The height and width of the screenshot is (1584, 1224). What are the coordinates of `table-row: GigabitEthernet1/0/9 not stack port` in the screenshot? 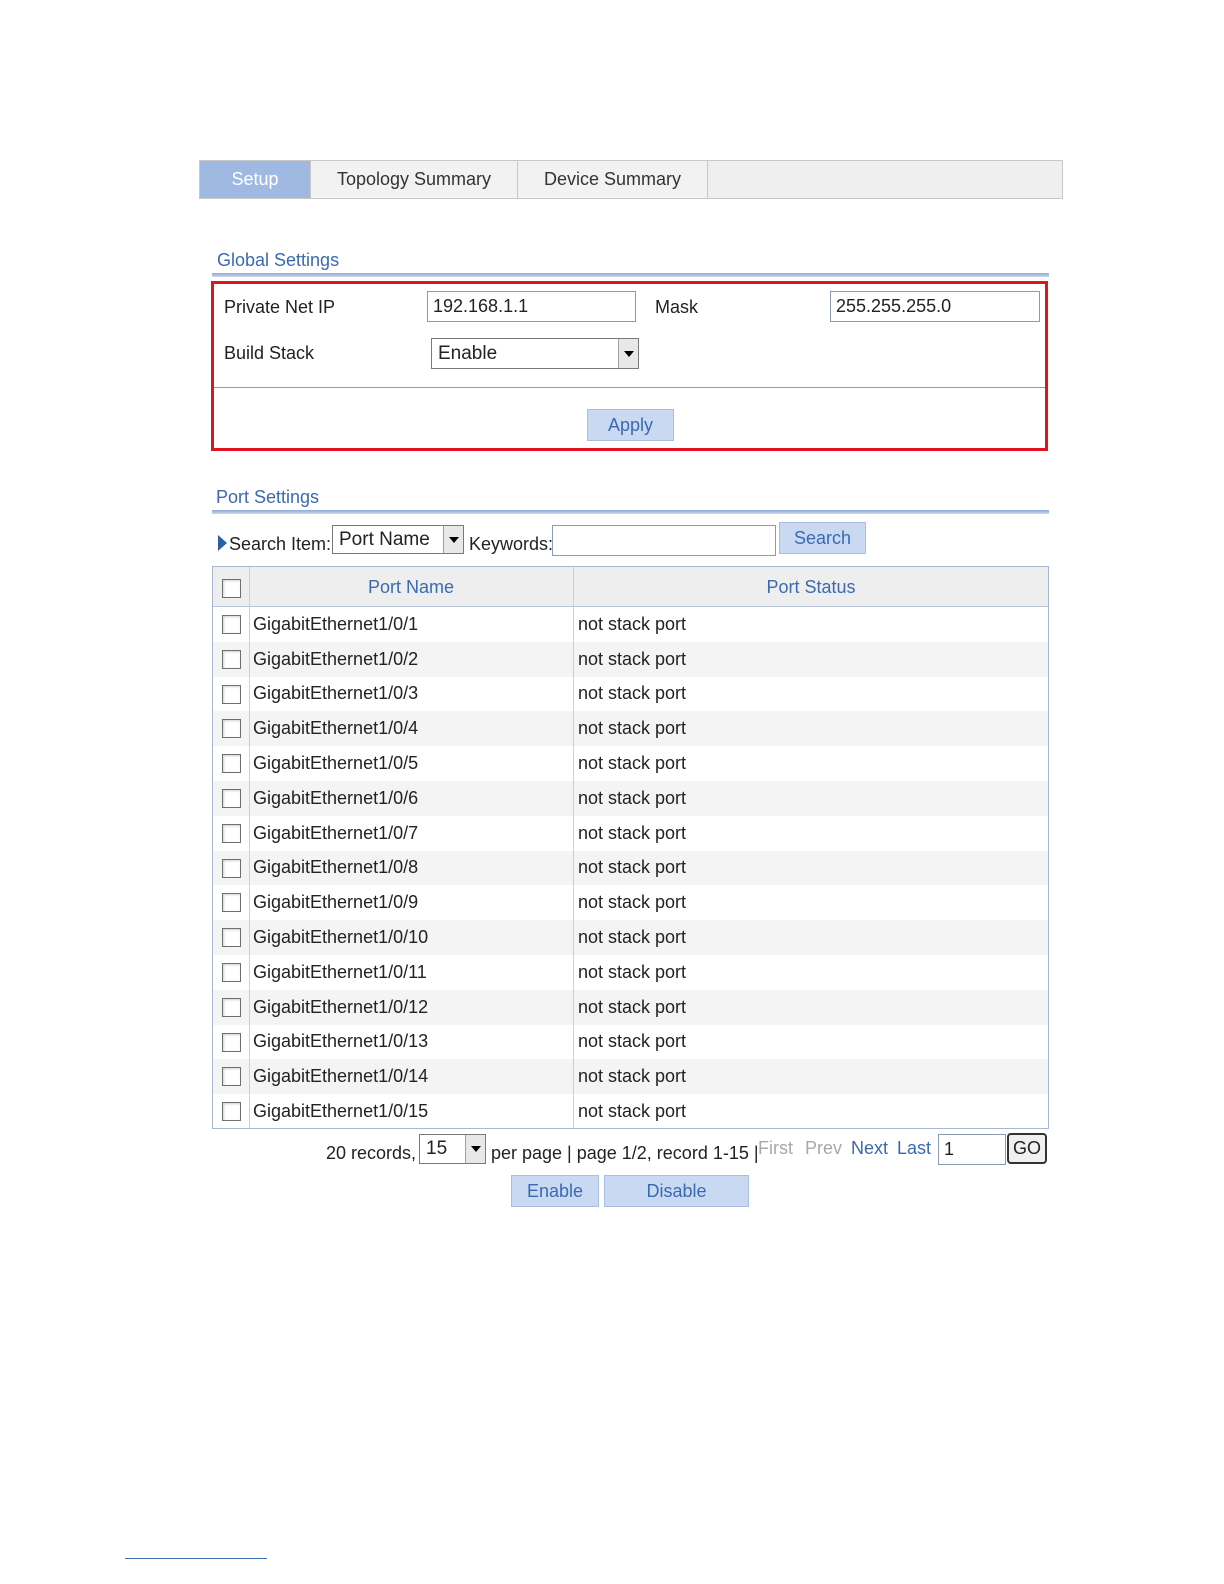 It's located at (630, 902).